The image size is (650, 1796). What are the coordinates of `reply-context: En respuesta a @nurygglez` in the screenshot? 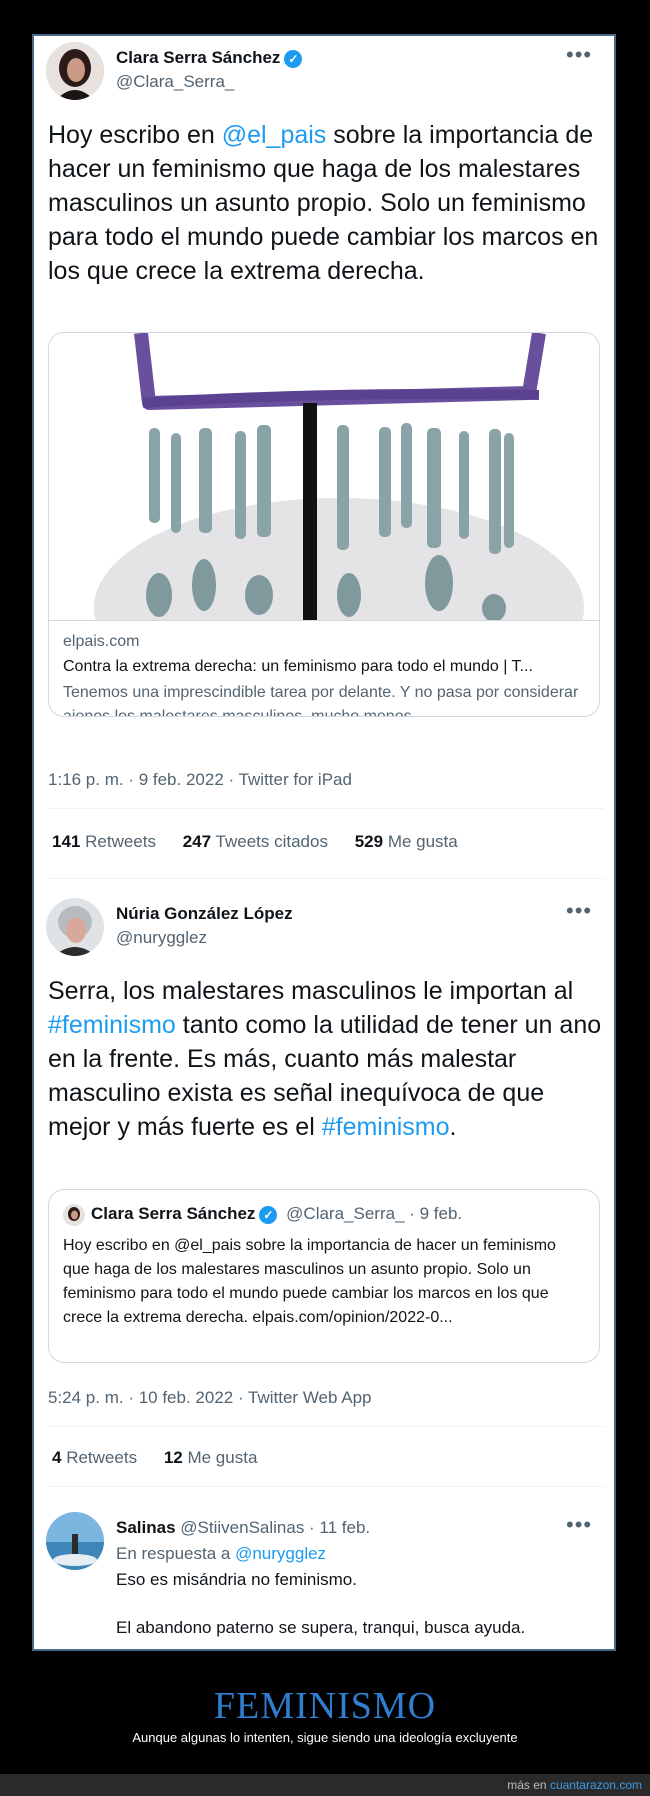 It's located at (221, 1553).